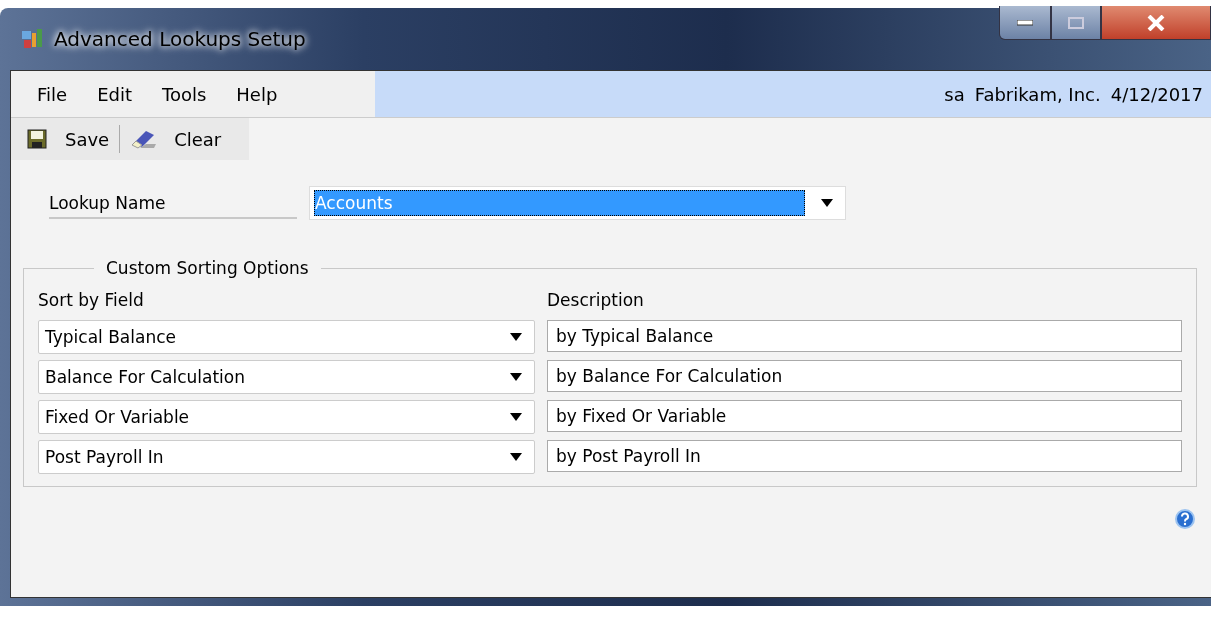  What do you see at coordinates (114, 94) in the screenshot?
I see `menu-item: Edit` at bounding box center [114, 94].